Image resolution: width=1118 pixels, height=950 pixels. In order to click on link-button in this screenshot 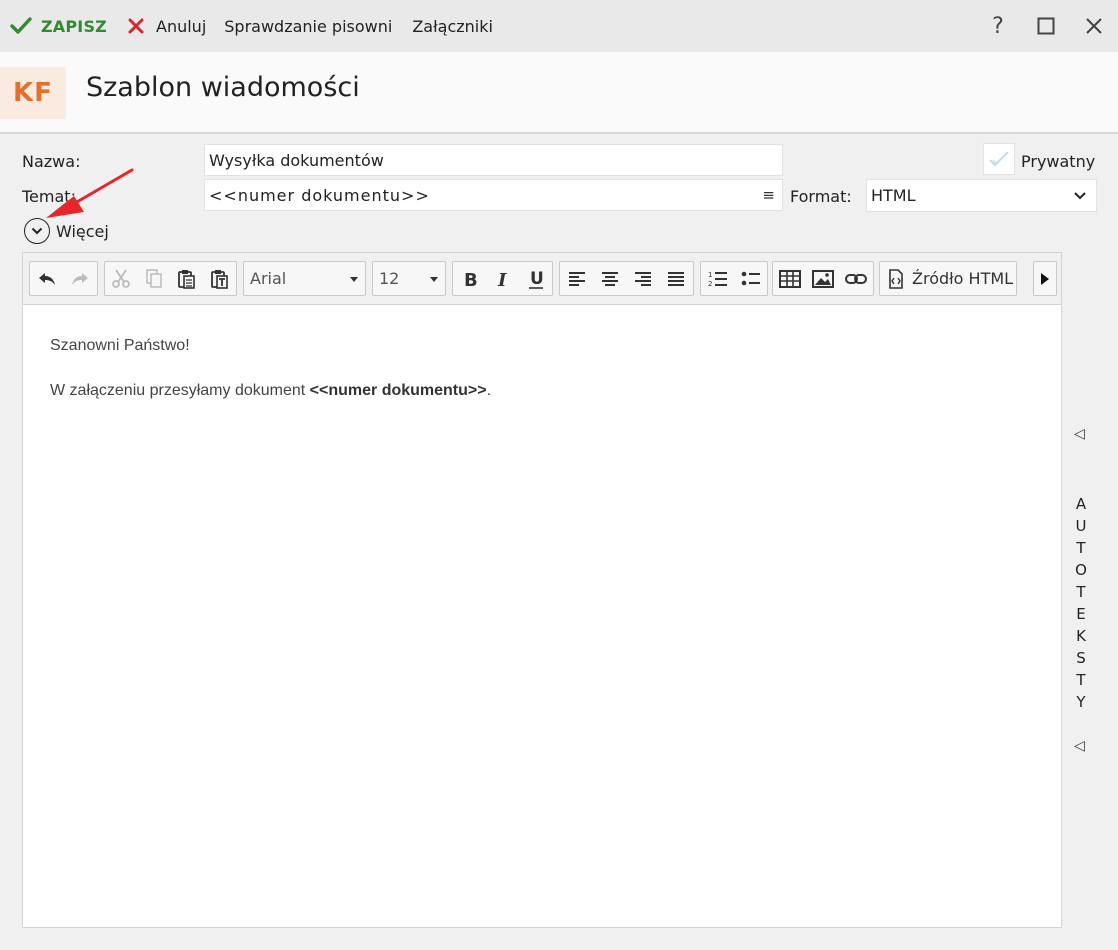, I will do `click(855, 278)`.